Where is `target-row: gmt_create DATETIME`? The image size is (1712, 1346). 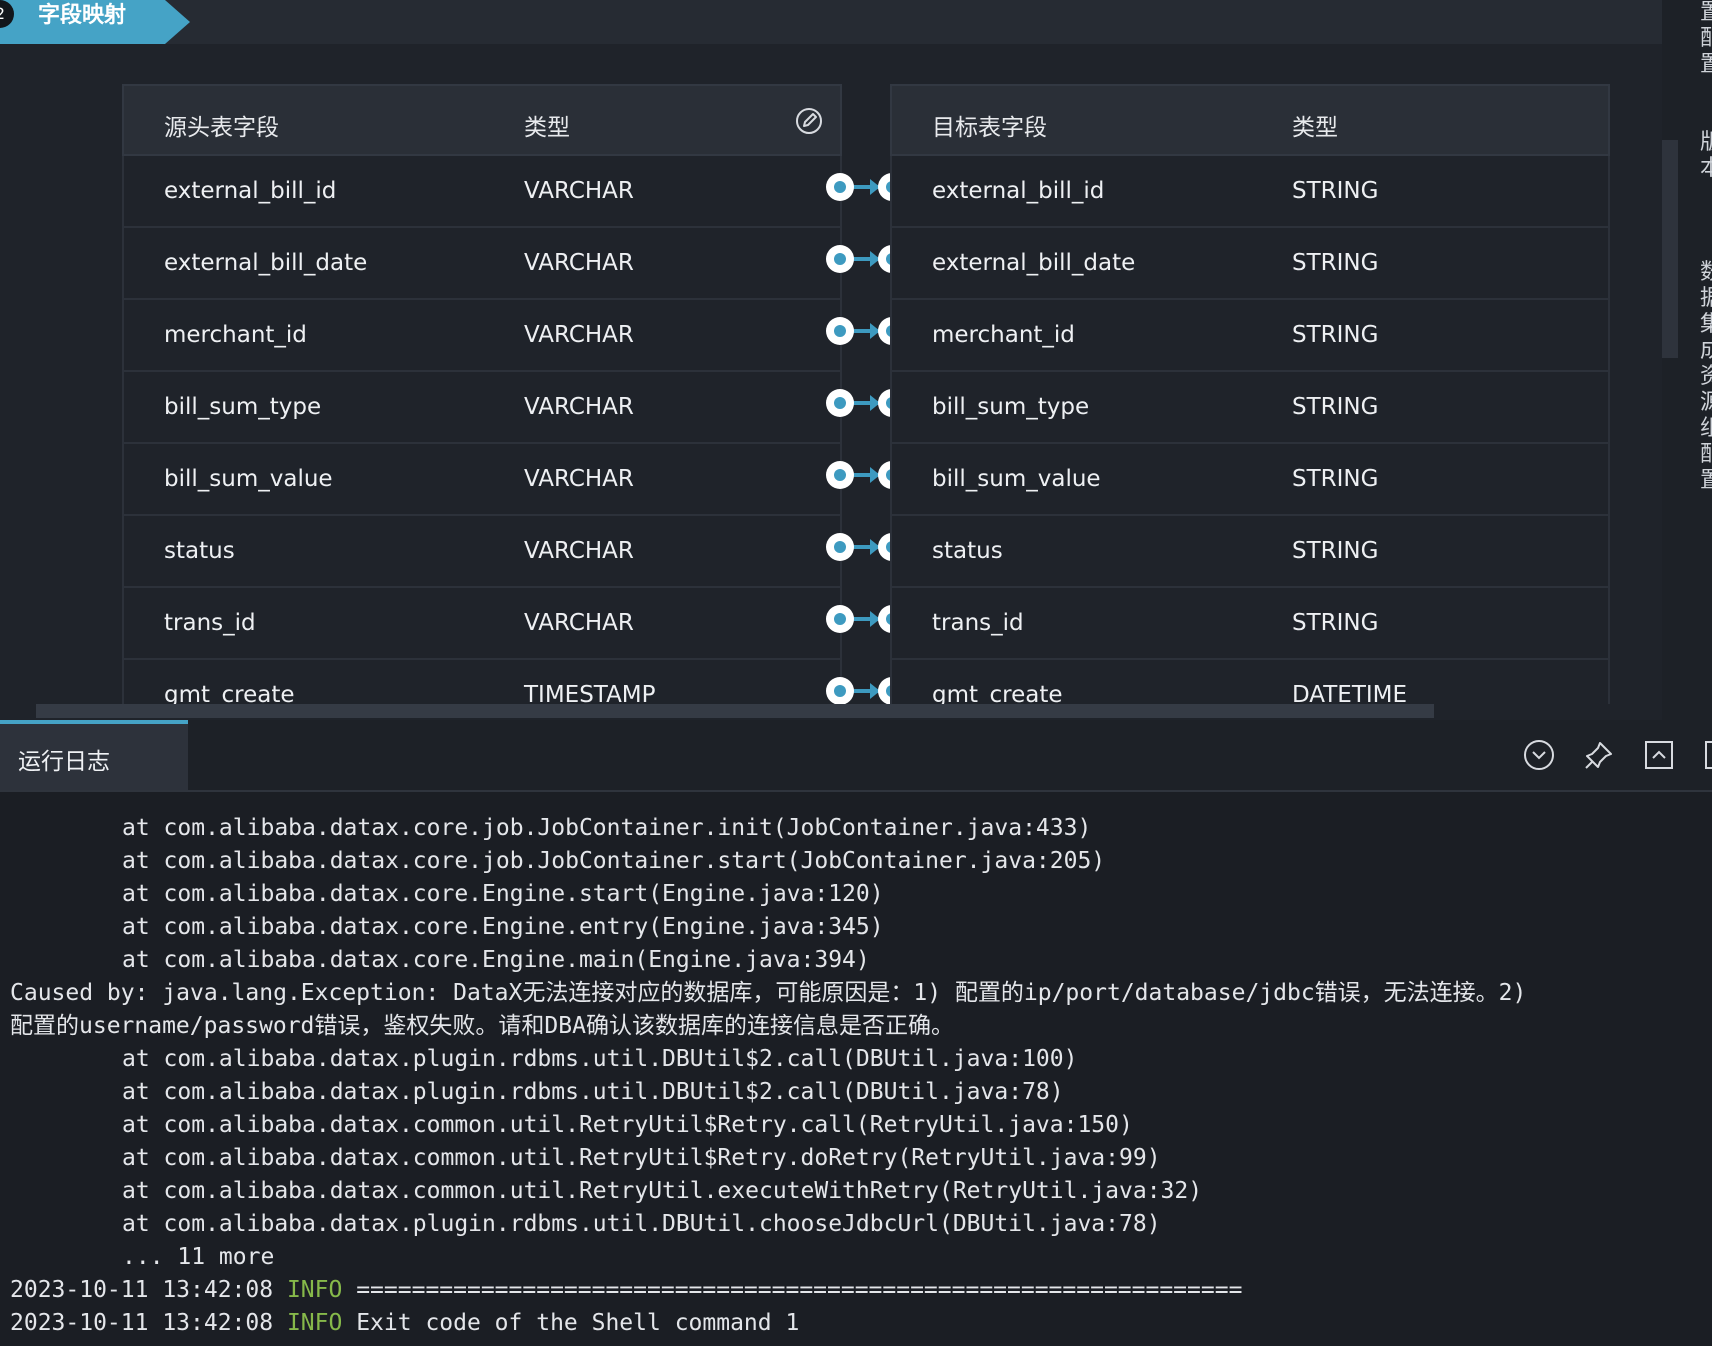
target-row: gmt_create DATETIME is located at coordinates (1250, 682).